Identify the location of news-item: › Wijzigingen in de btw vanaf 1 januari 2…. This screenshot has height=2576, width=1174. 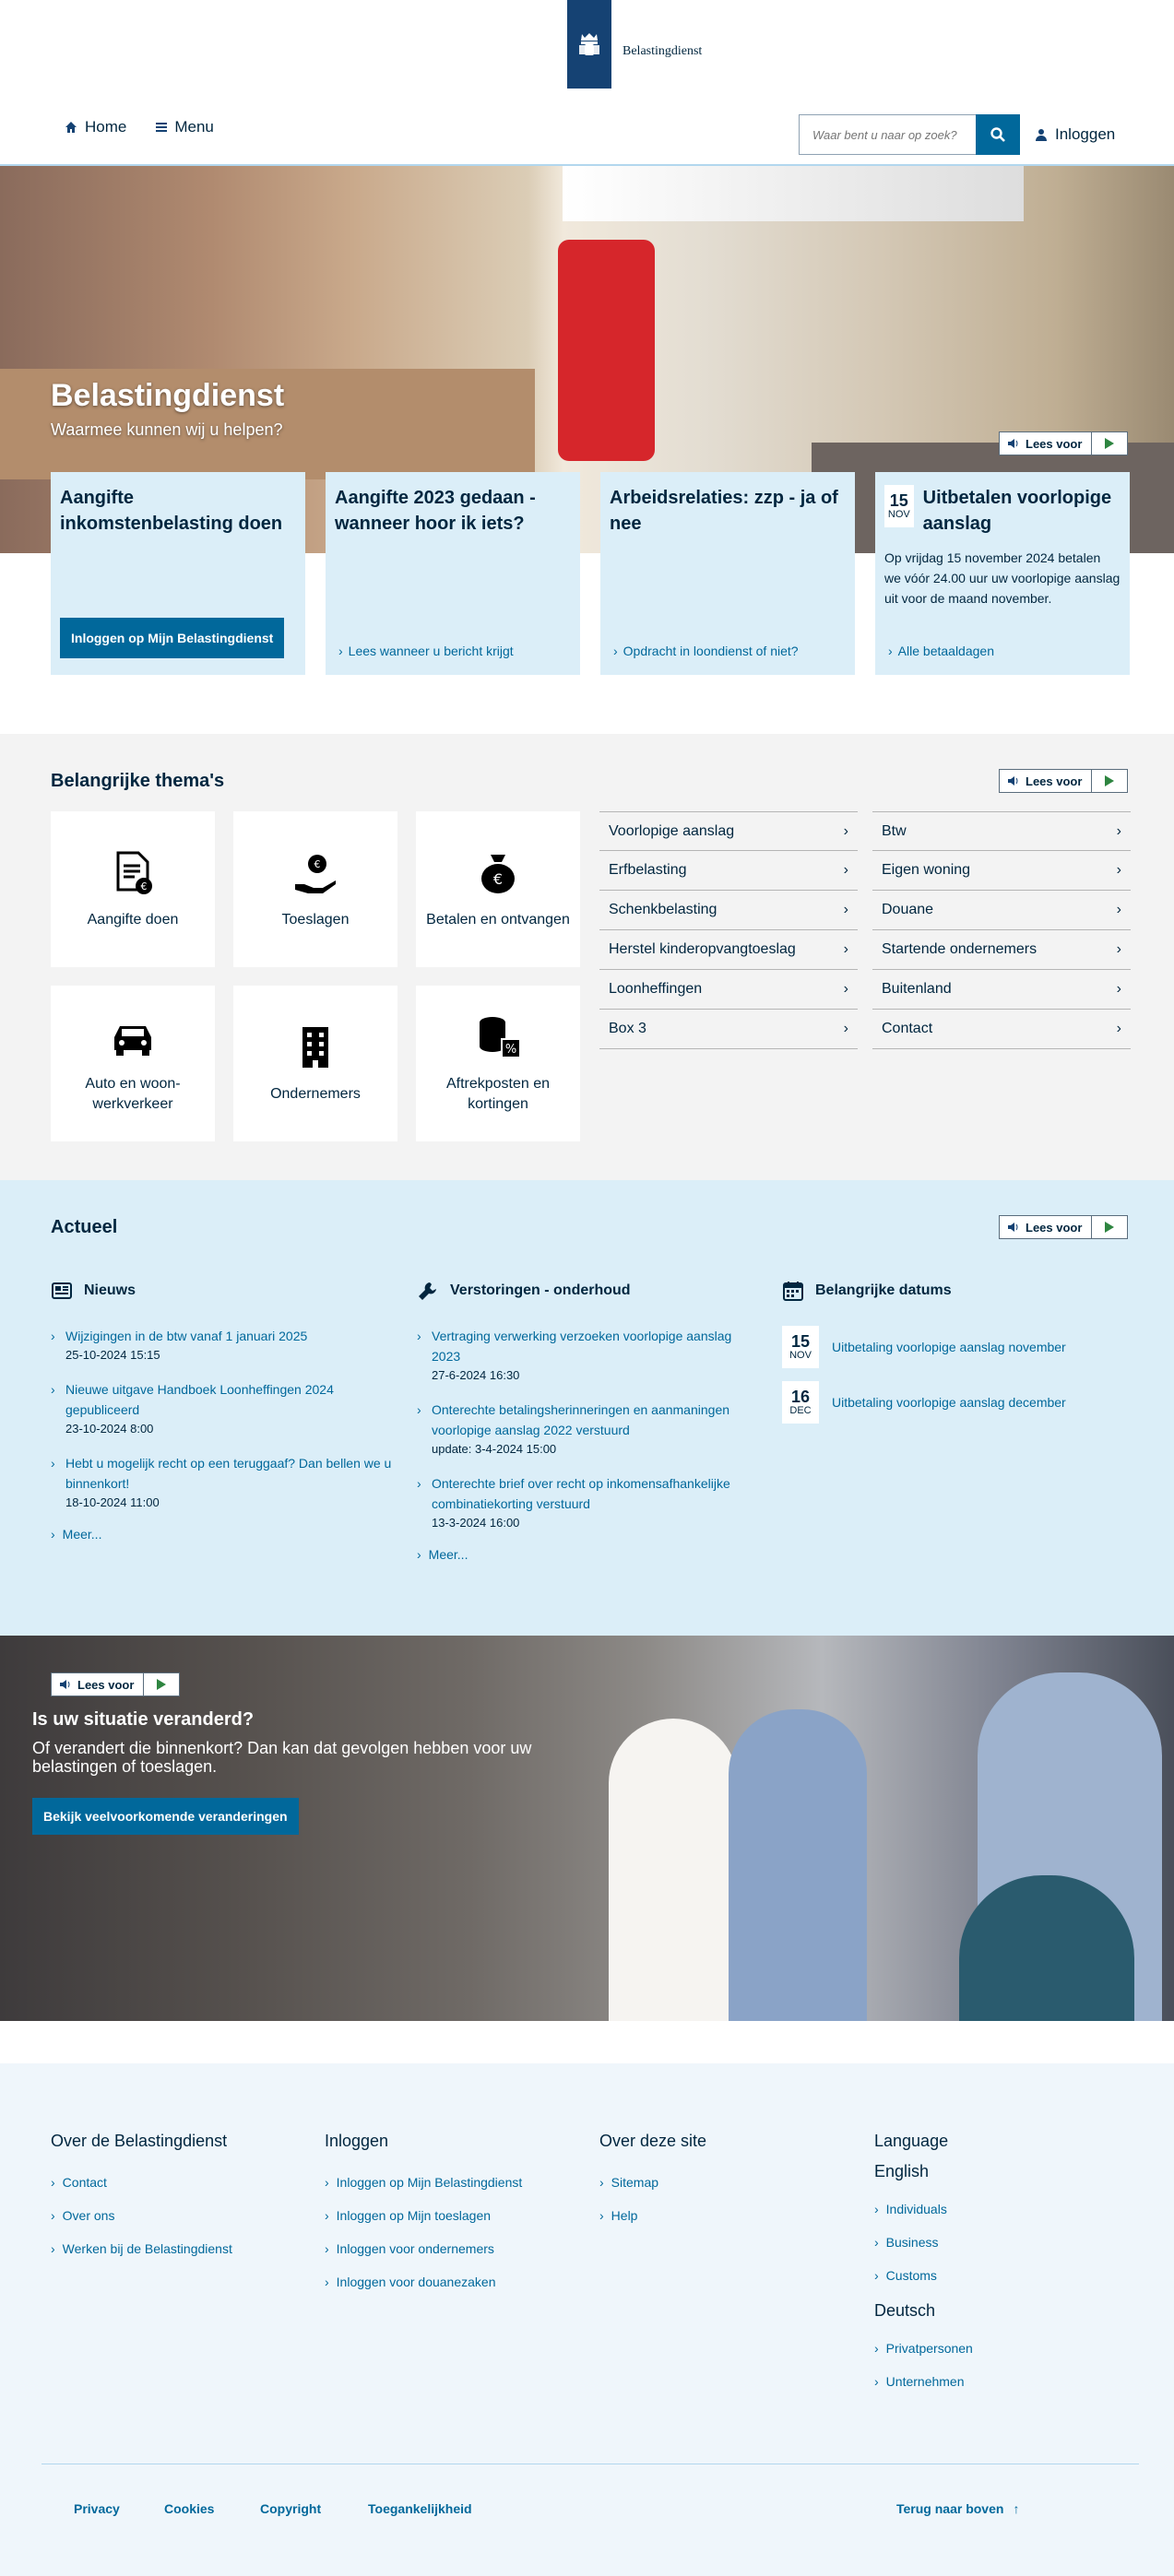
(221, 1345).